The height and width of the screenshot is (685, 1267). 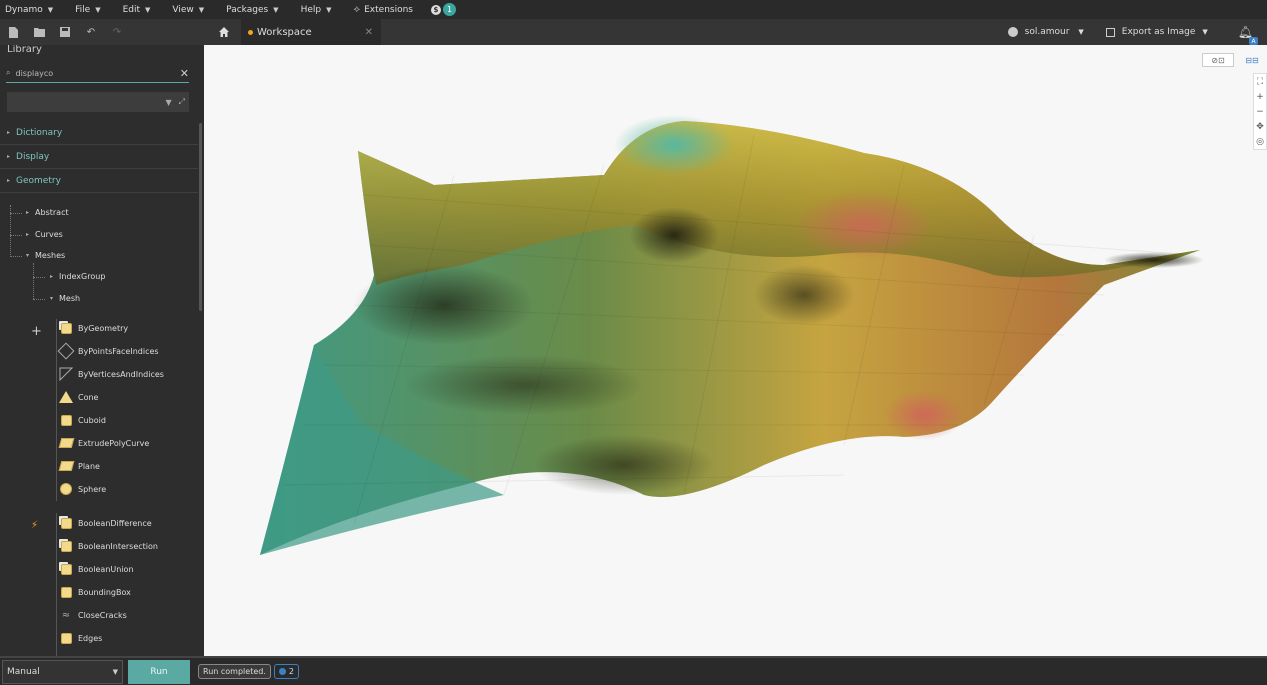 I want to click on menu-dynamo: Dynamo ▼, so click(x=29, y=10).